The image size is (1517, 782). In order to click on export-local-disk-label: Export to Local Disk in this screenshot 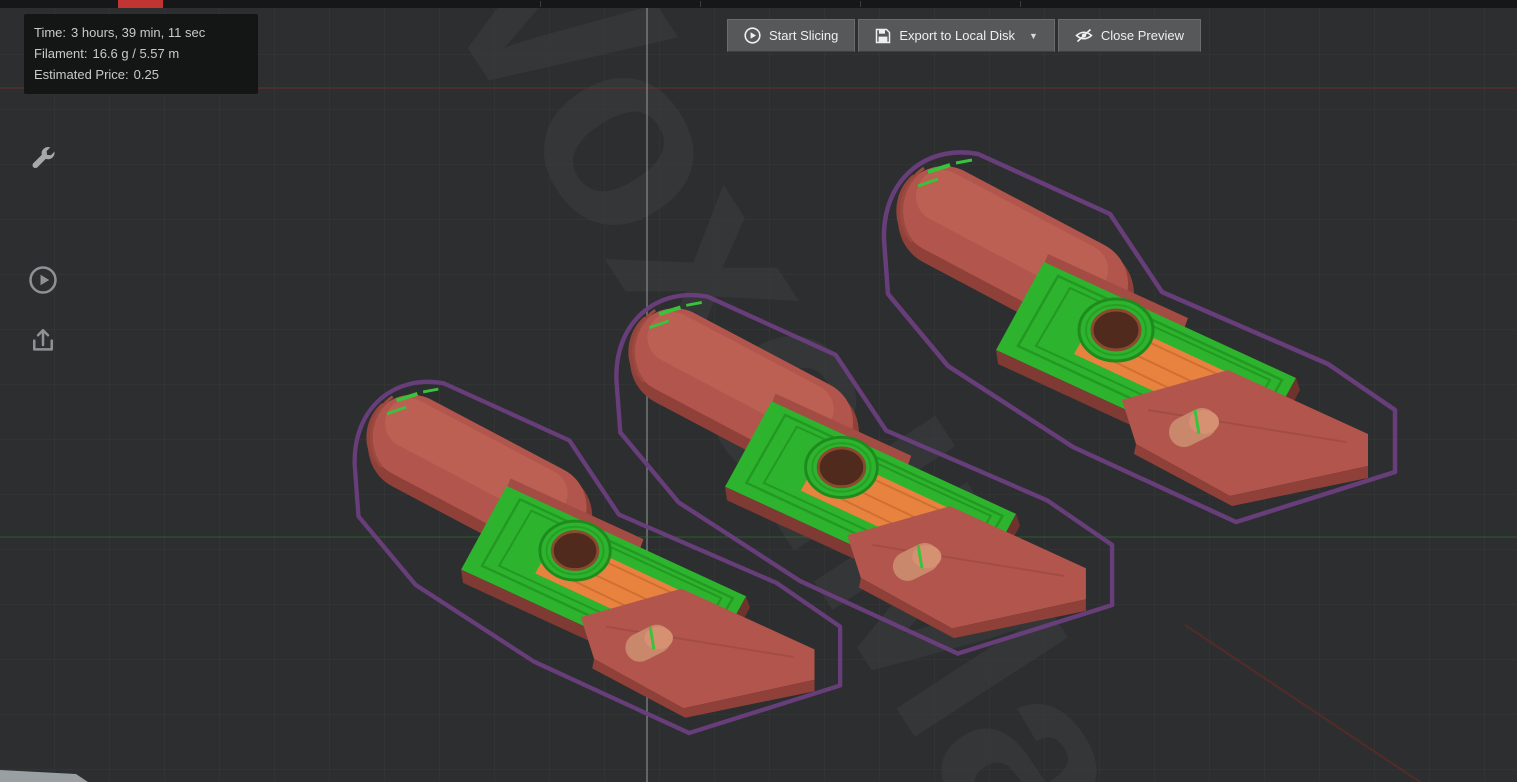, I will do `click(957, 35)`.